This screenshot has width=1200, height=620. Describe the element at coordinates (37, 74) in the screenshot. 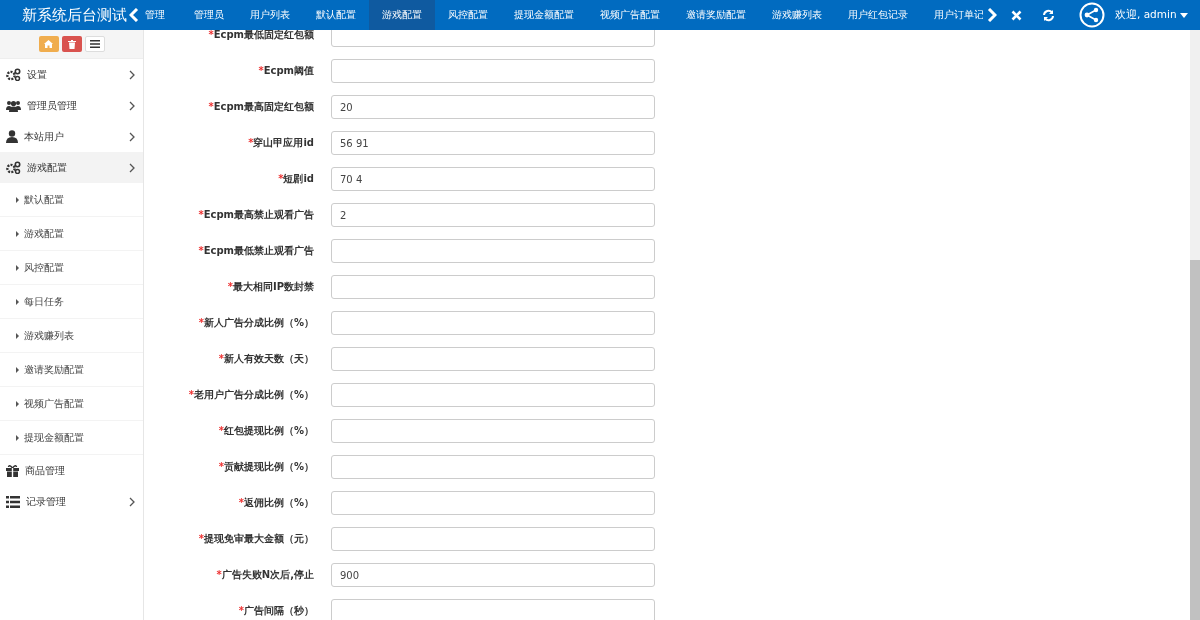

I see `sidebar-item-label: 设置` at that location.